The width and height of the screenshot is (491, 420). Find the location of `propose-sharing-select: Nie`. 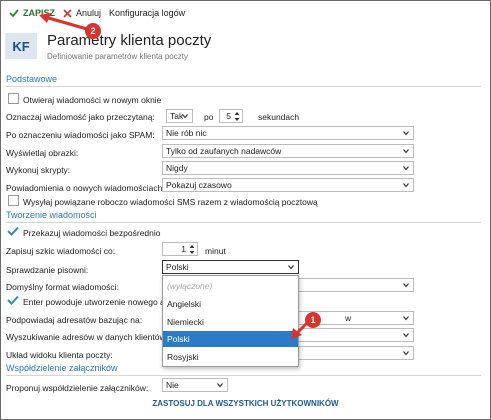

propose-sharing-select: Nie is located at coordinates (195, 385).